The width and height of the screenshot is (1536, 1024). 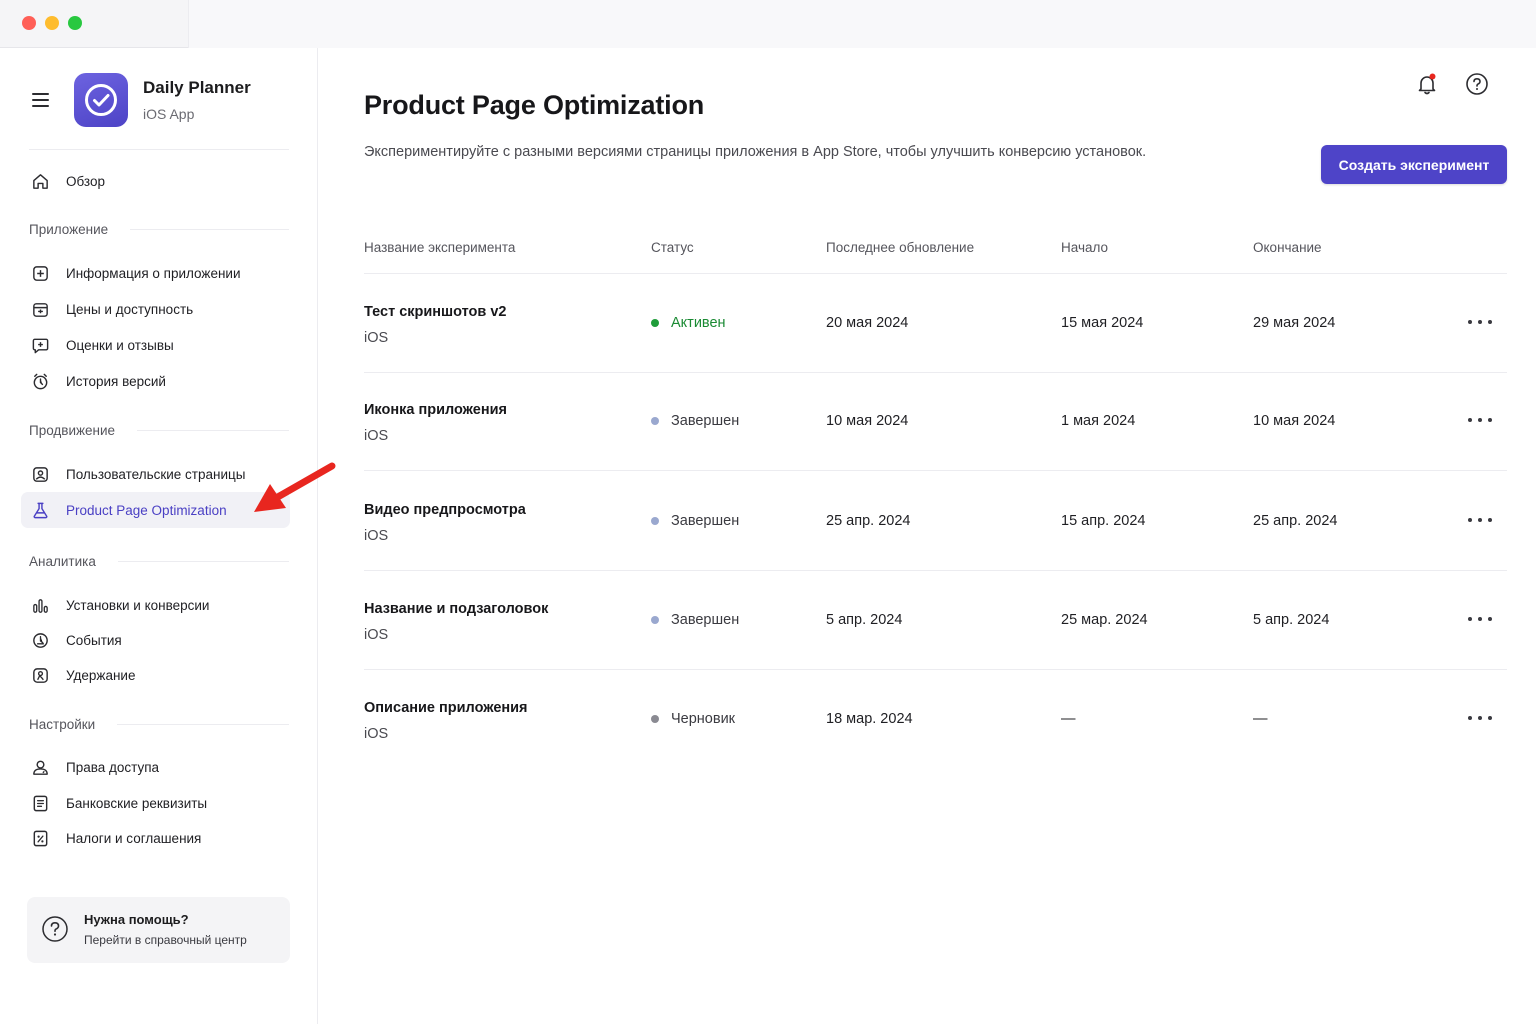 What do you see at coordinates (688, 323) in the screenshot?
I see `status-badge: Активен` at bounding box center [688, 323].